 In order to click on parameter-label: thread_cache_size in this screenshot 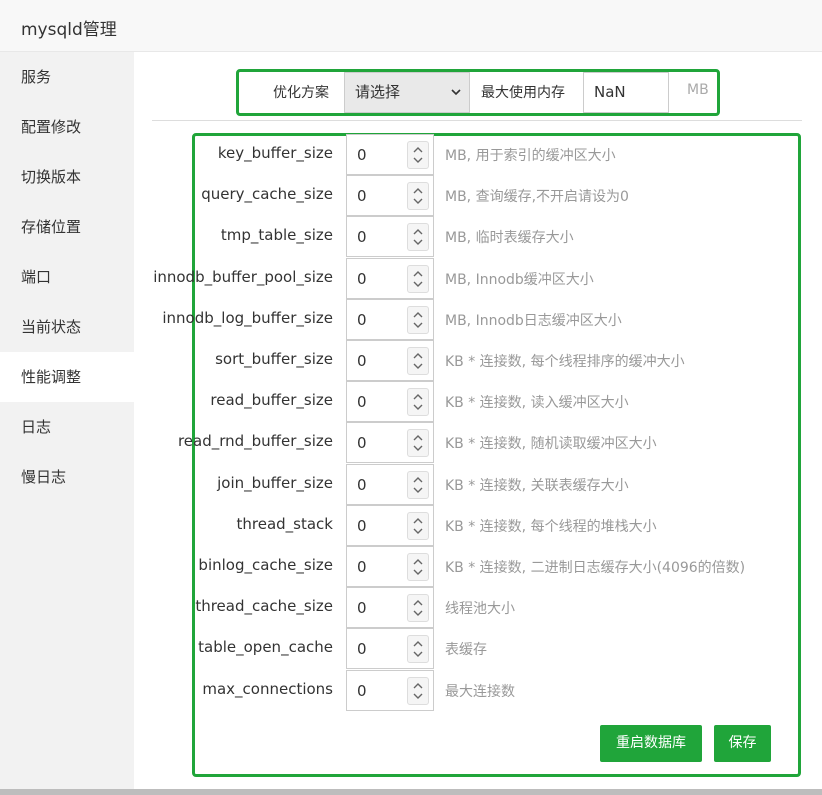, I will do `click(264, 606)`.